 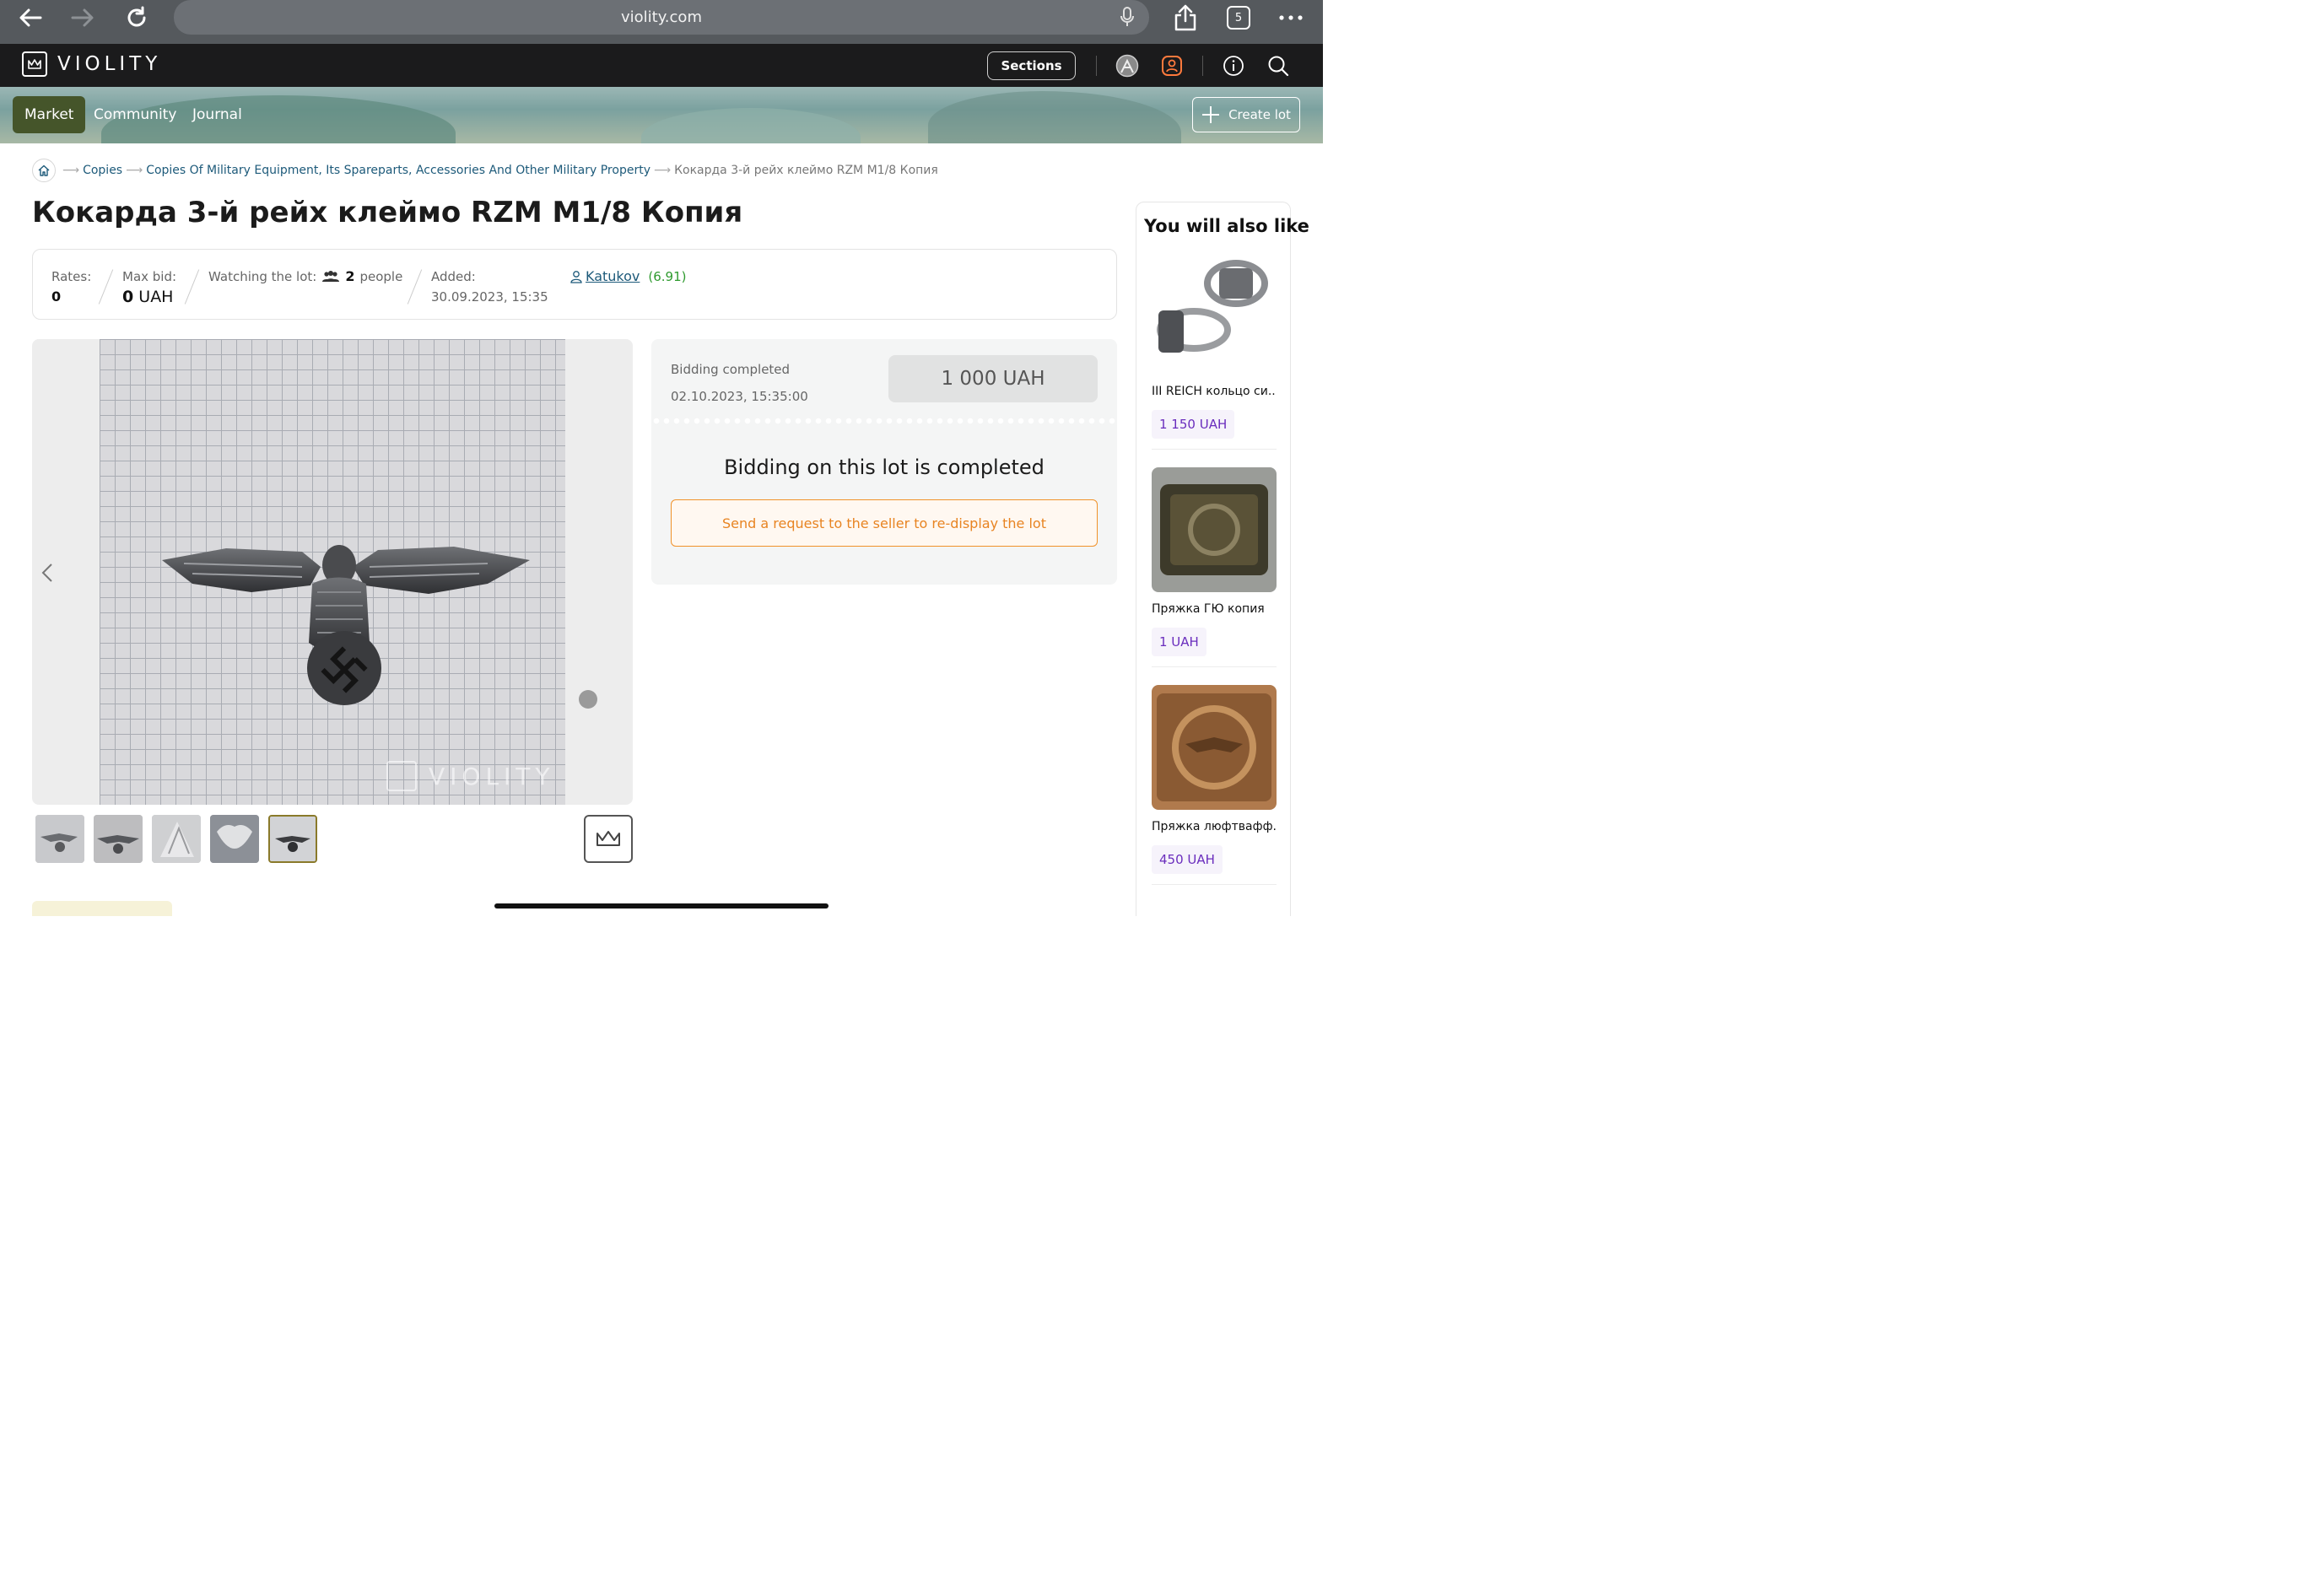 I want to click on rates-block: Rates: 0, so click(x=71, y=287).